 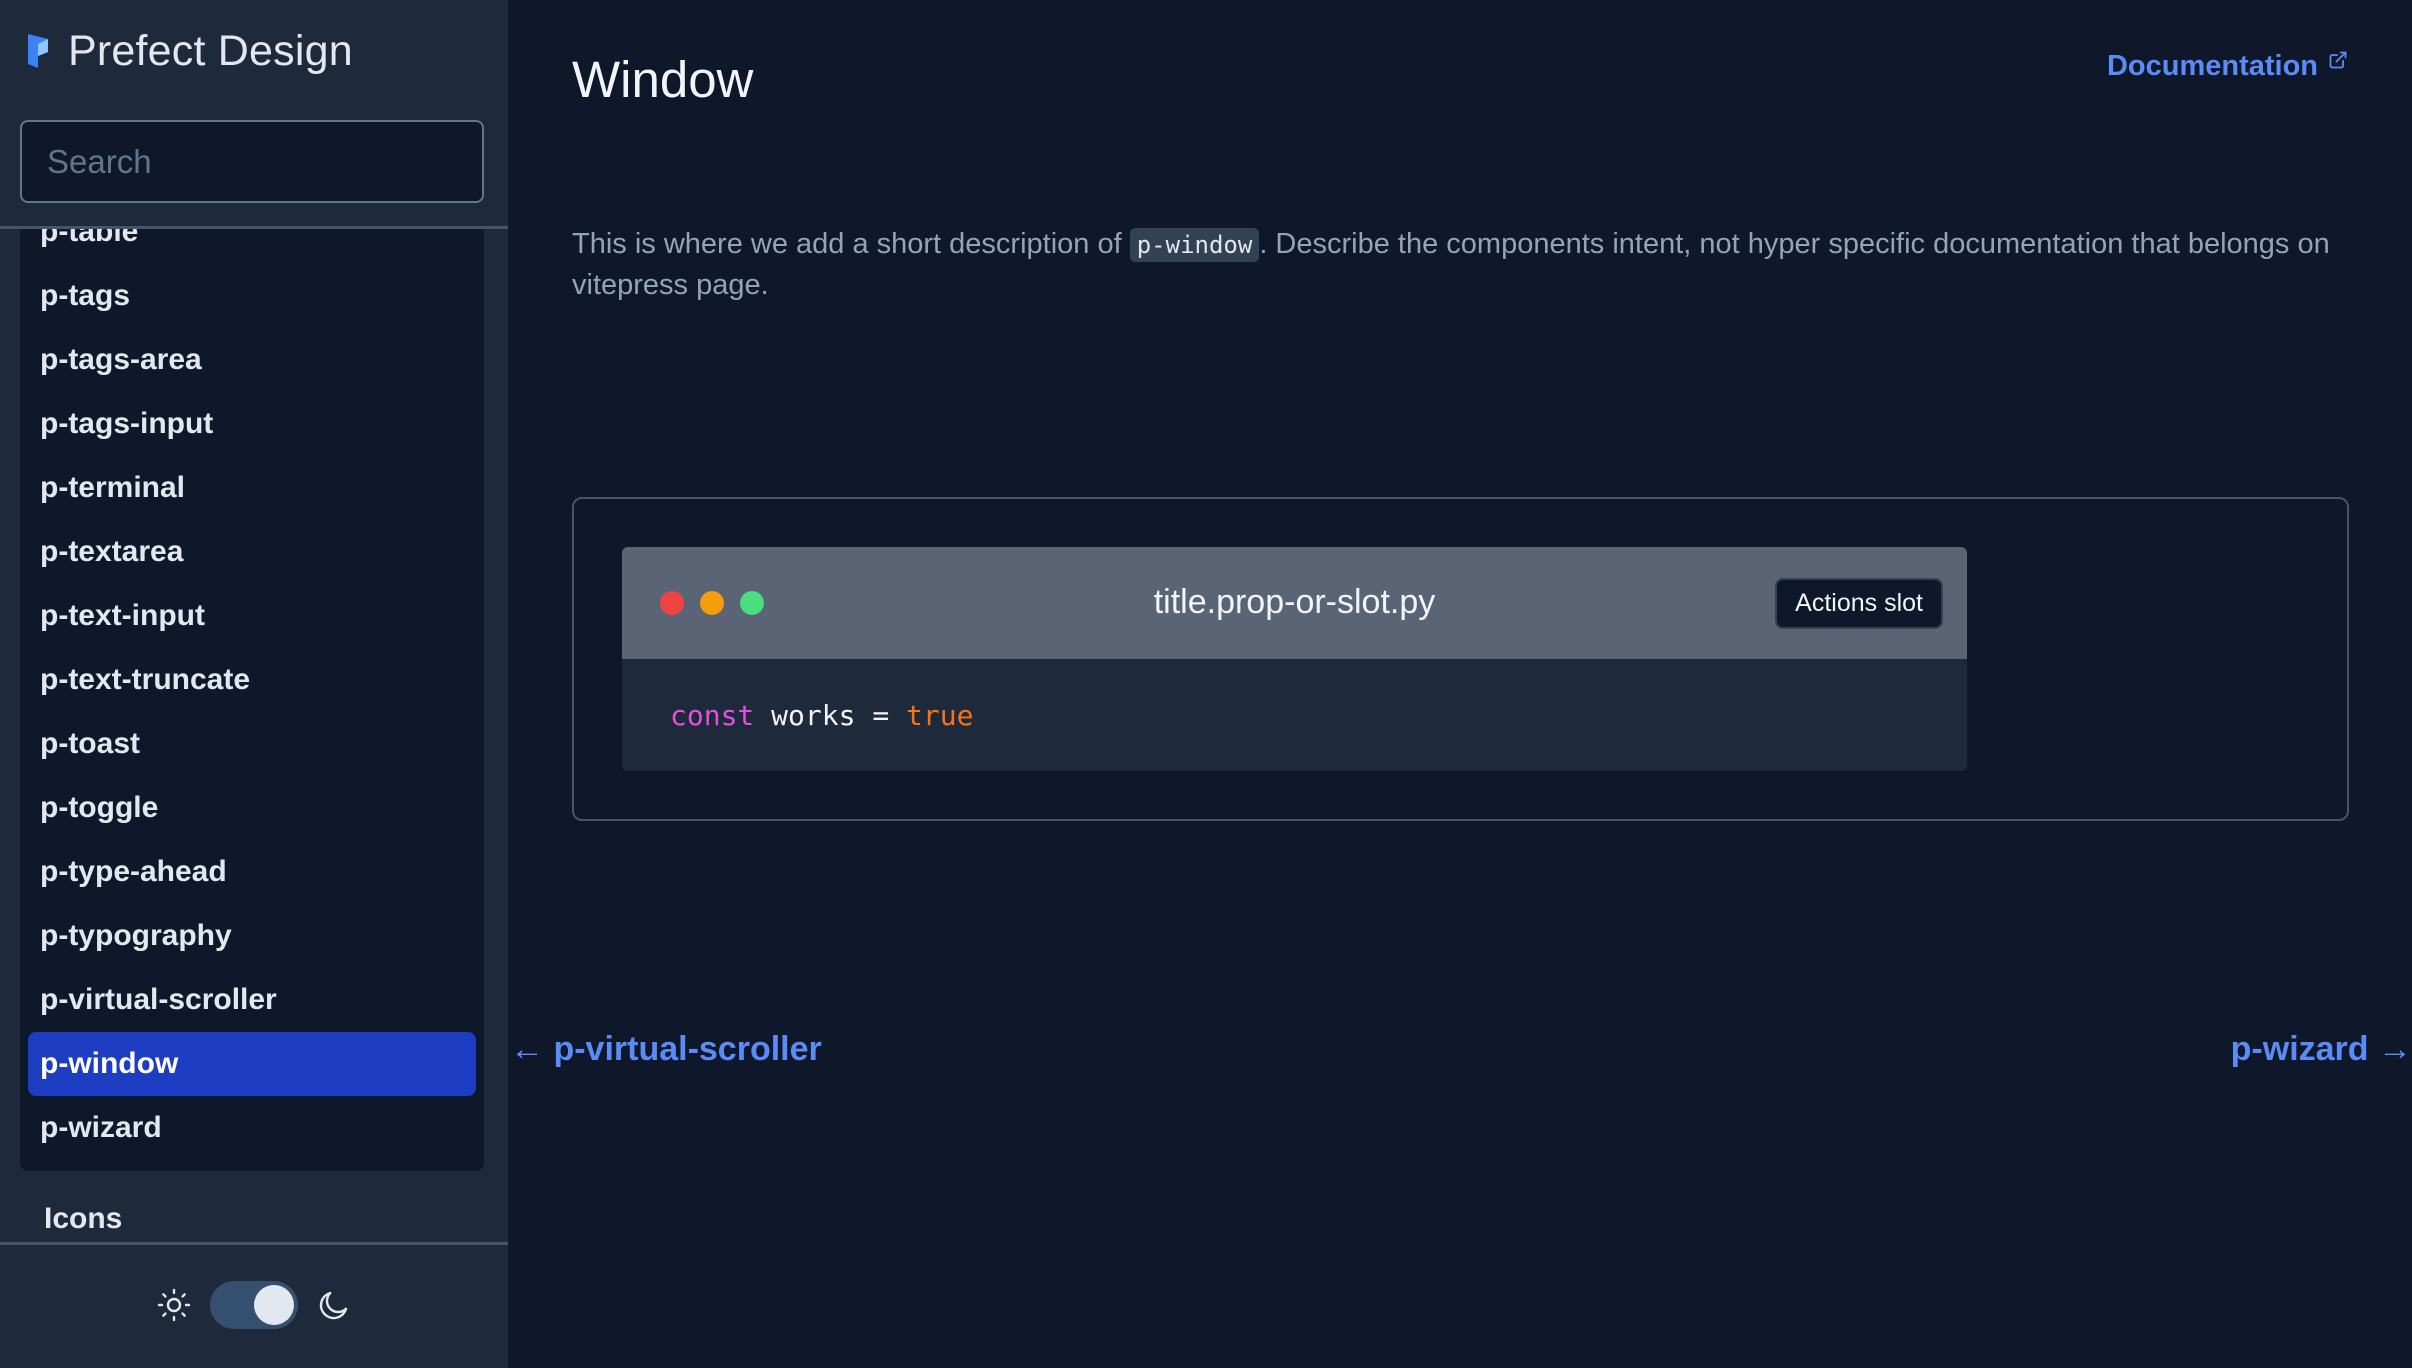 What do you see at coordinates (252, 872) in the screenshot?
I see `sidebar-item-p-type-ahead: p-type-ahead` at bounding box center [252, 872].